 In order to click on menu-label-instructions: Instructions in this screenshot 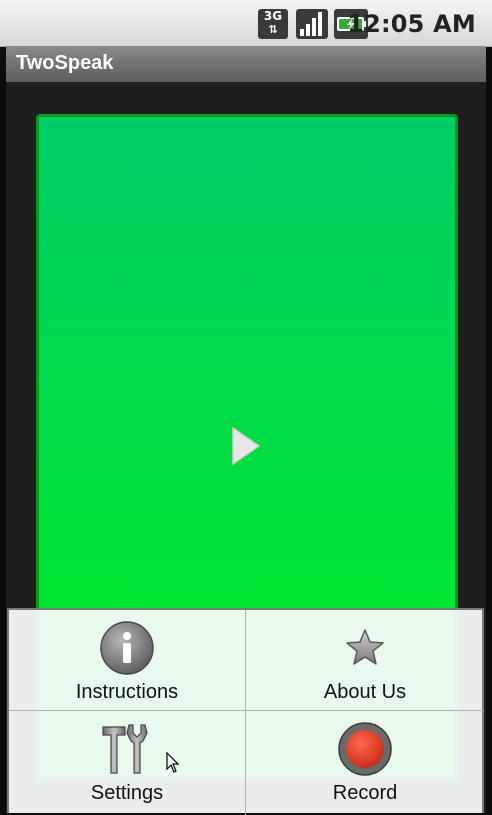, I will do `click(127, 692)`.